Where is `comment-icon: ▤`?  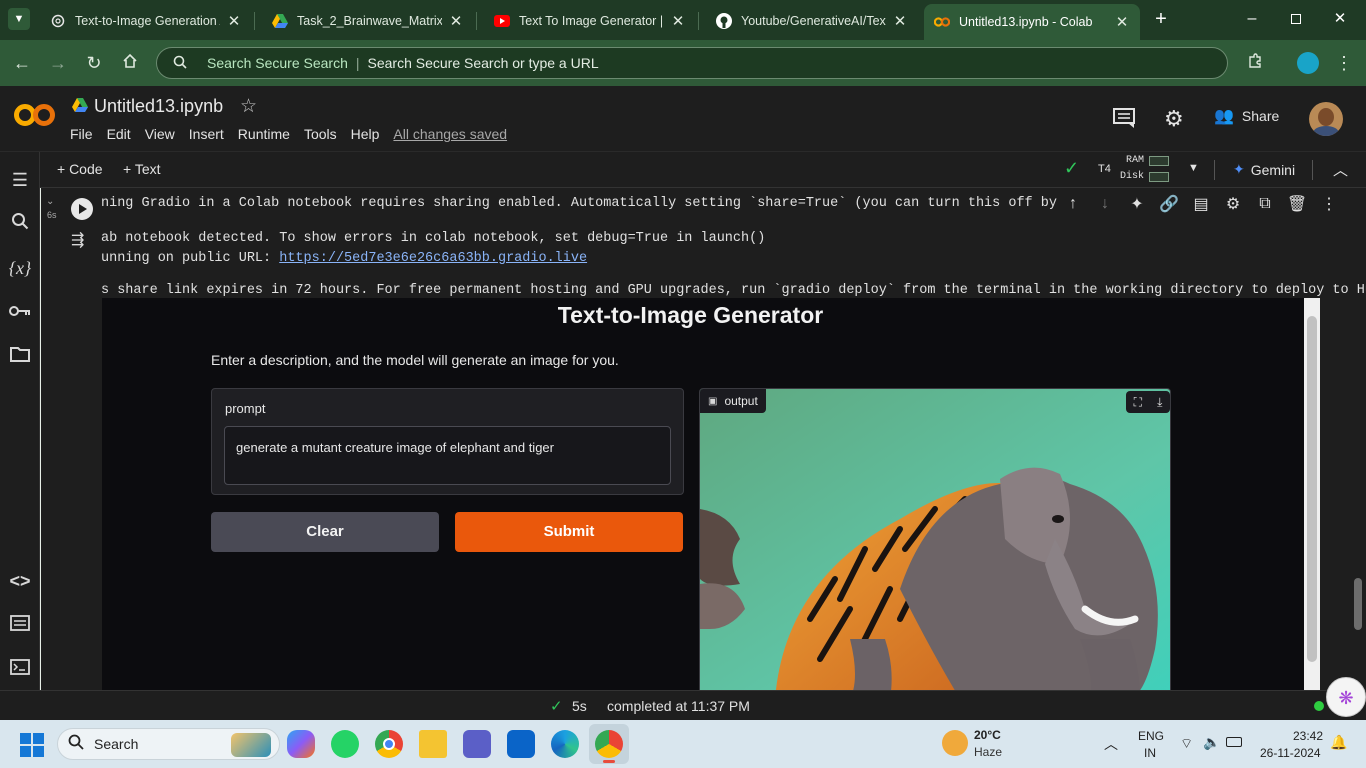
comment-icon: ▤ is located at coordinates (1201, 204).